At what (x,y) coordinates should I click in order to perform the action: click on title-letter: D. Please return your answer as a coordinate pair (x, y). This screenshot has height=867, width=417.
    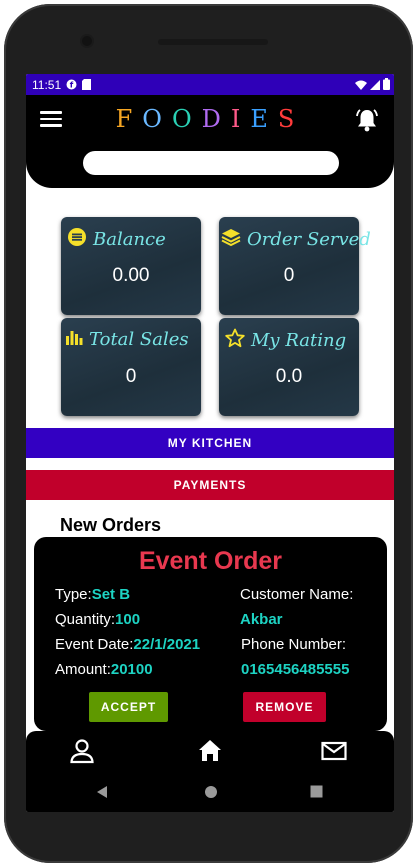
    Looking at the image, I should click on (216, 119).